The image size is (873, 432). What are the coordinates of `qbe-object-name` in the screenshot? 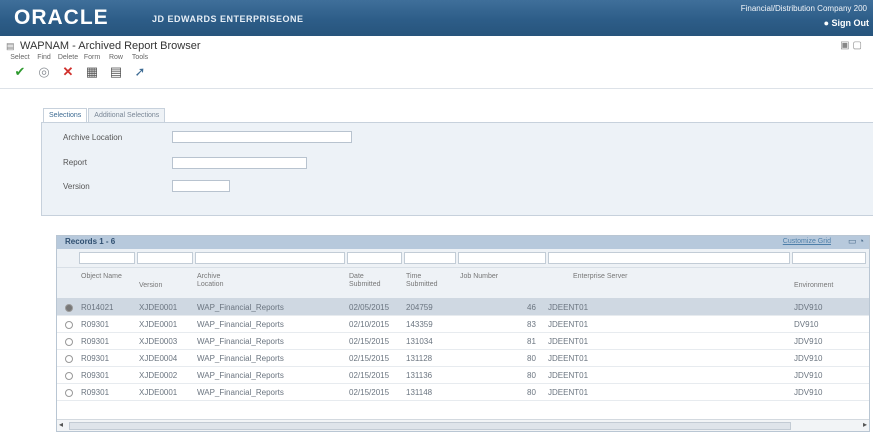 It's located at (107, 258).